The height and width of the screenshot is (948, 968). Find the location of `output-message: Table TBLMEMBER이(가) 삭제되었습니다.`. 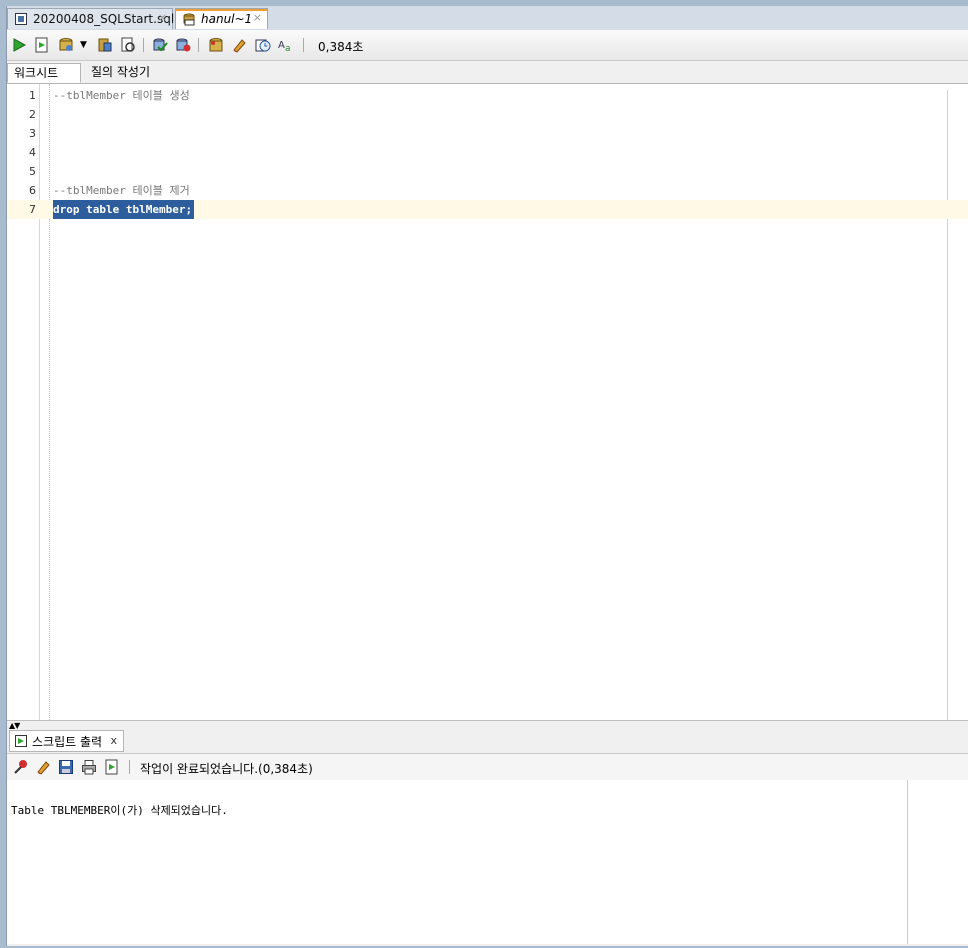

output-message: Table TBLMEMBER이(가) 삭제되었습니다. is located at coordinates (119, 810).